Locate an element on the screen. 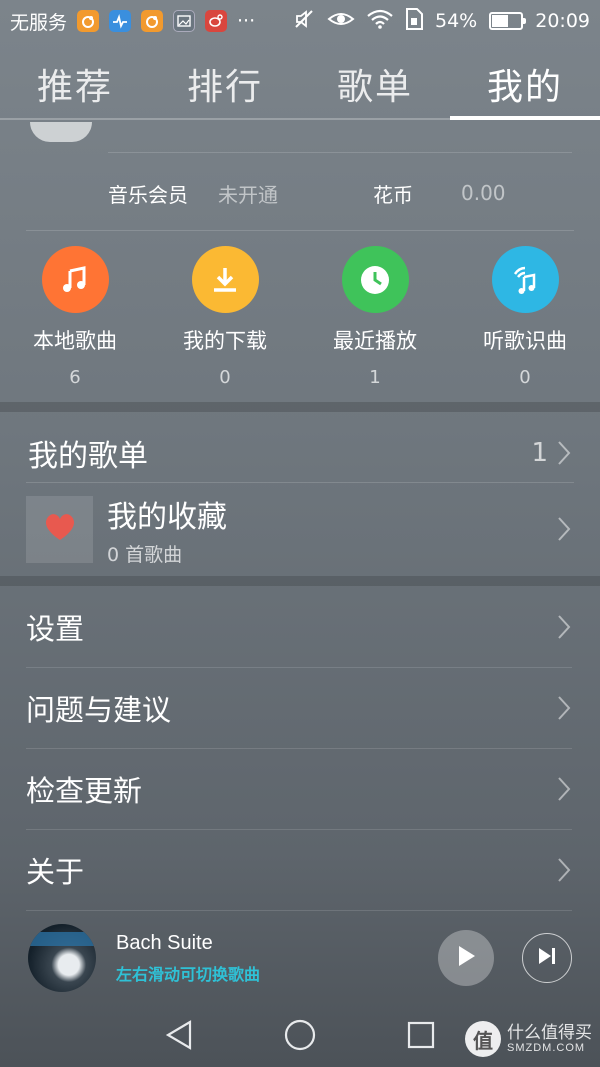 The image size is (600, 1067). profile-divider is located at coordinates (340, 152).